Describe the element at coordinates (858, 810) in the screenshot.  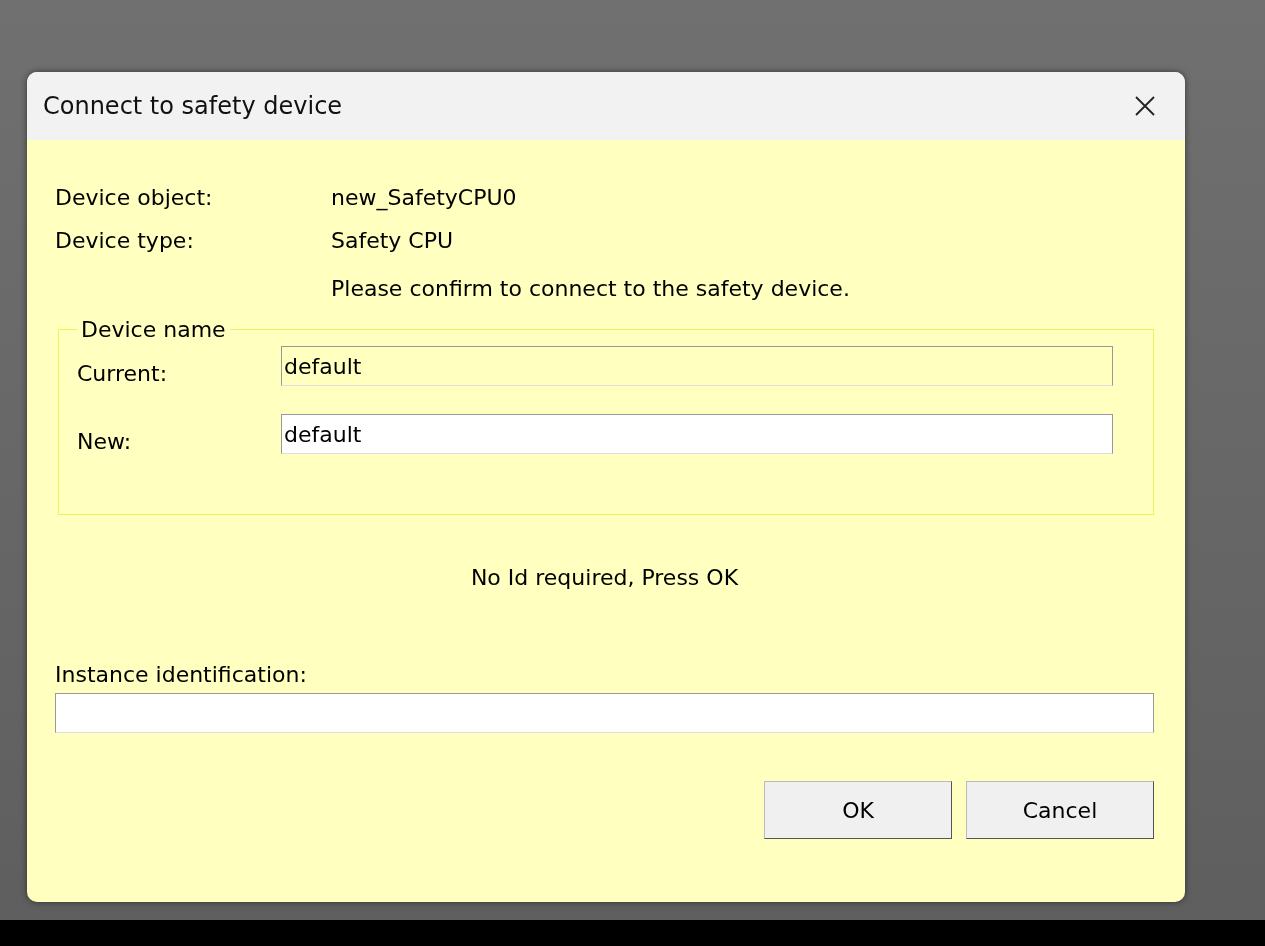
I see `dialog-button: OK` at that location.